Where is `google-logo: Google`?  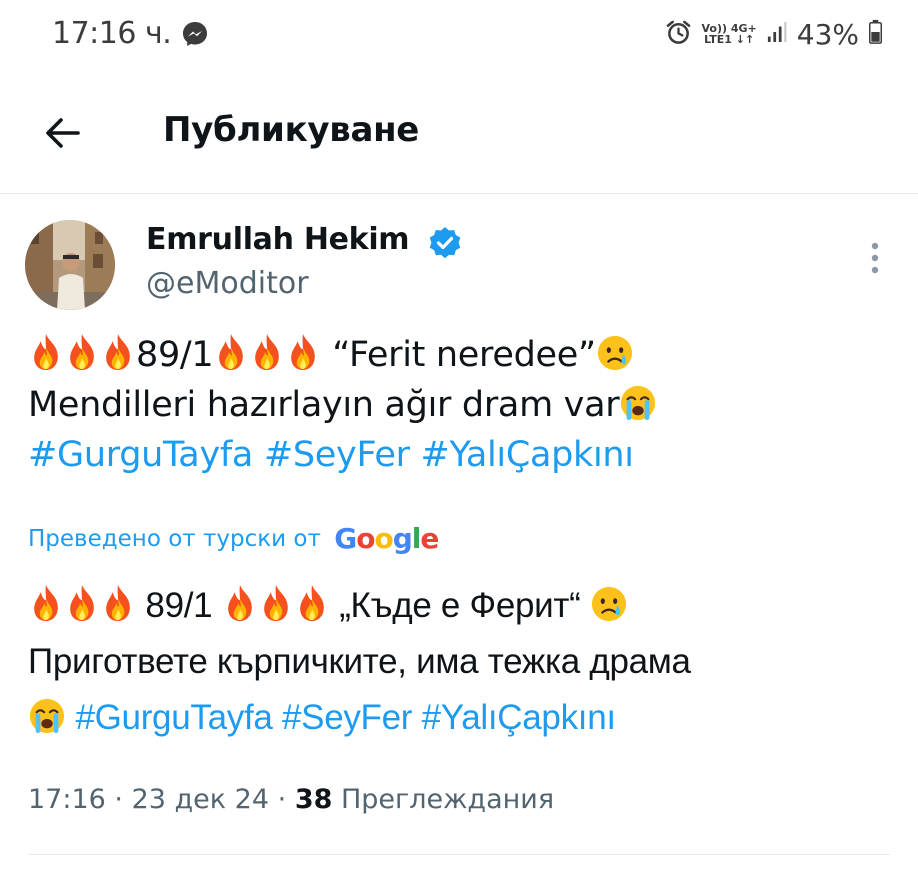 google-logo: Google is located at coordinates (386, 538).